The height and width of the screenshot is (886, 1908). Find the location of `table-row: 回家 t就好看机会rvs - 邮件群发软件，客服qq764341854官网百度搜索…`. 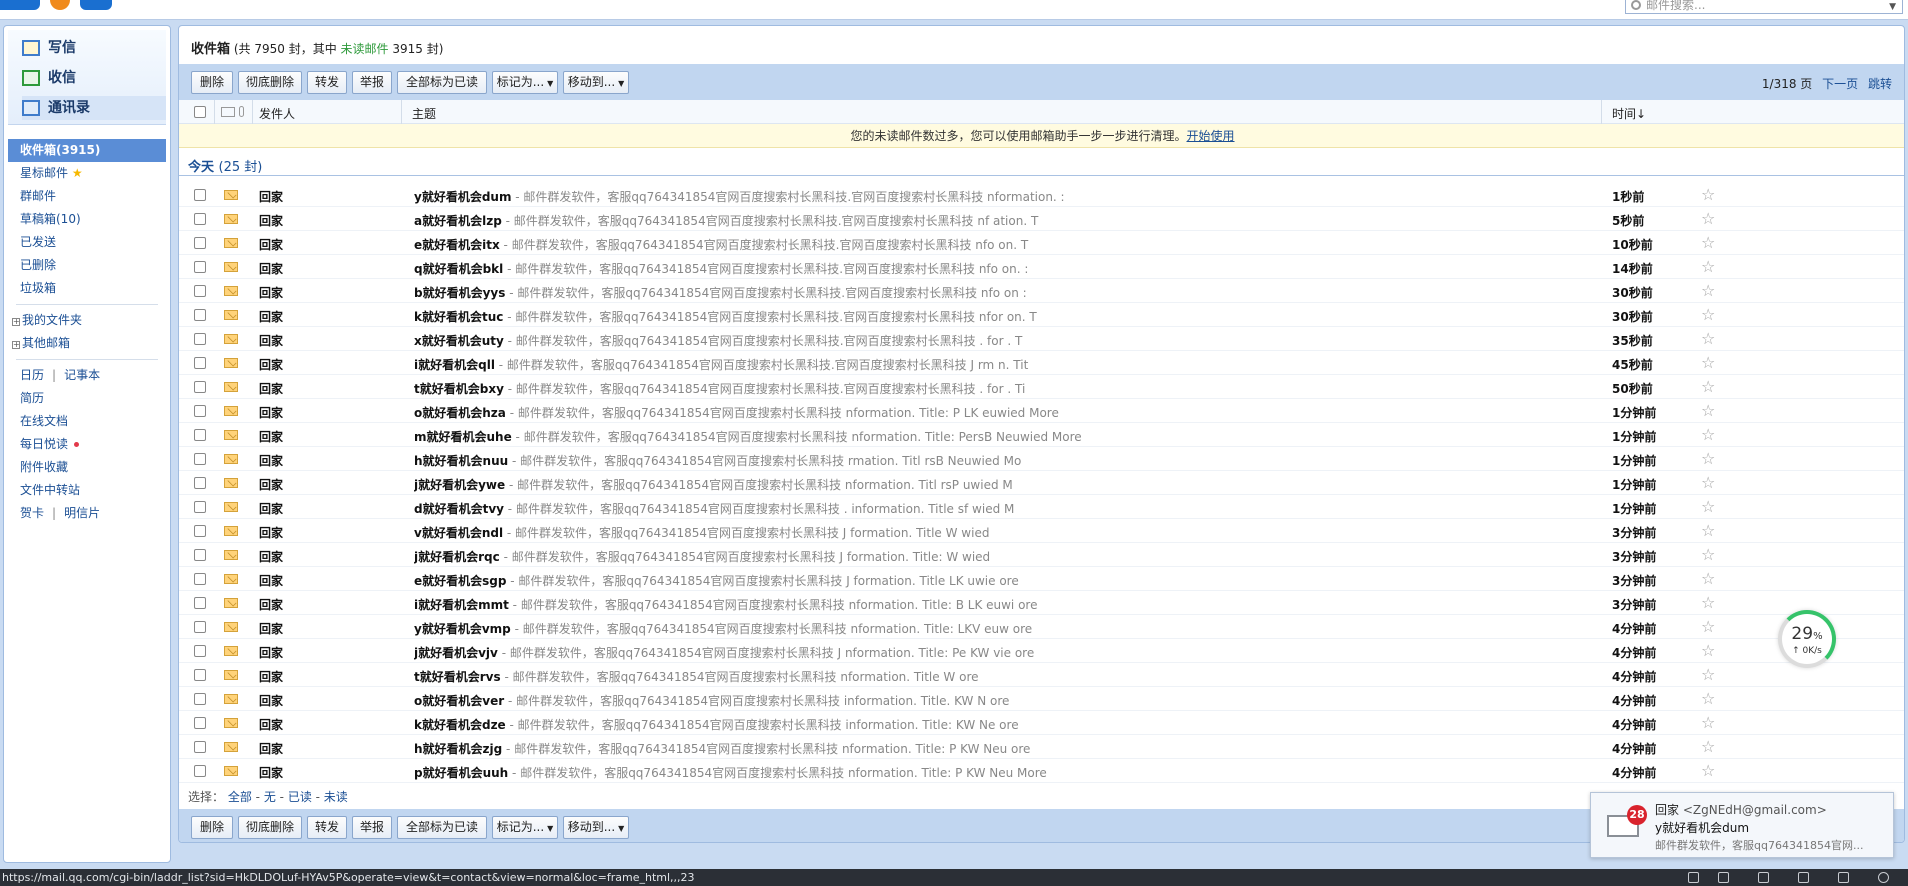

table-row: 回家 t就好看机会rvs - 邮件群发软件，客服qq764341854官网百度搜索… is located at coordinates (1041, 675).